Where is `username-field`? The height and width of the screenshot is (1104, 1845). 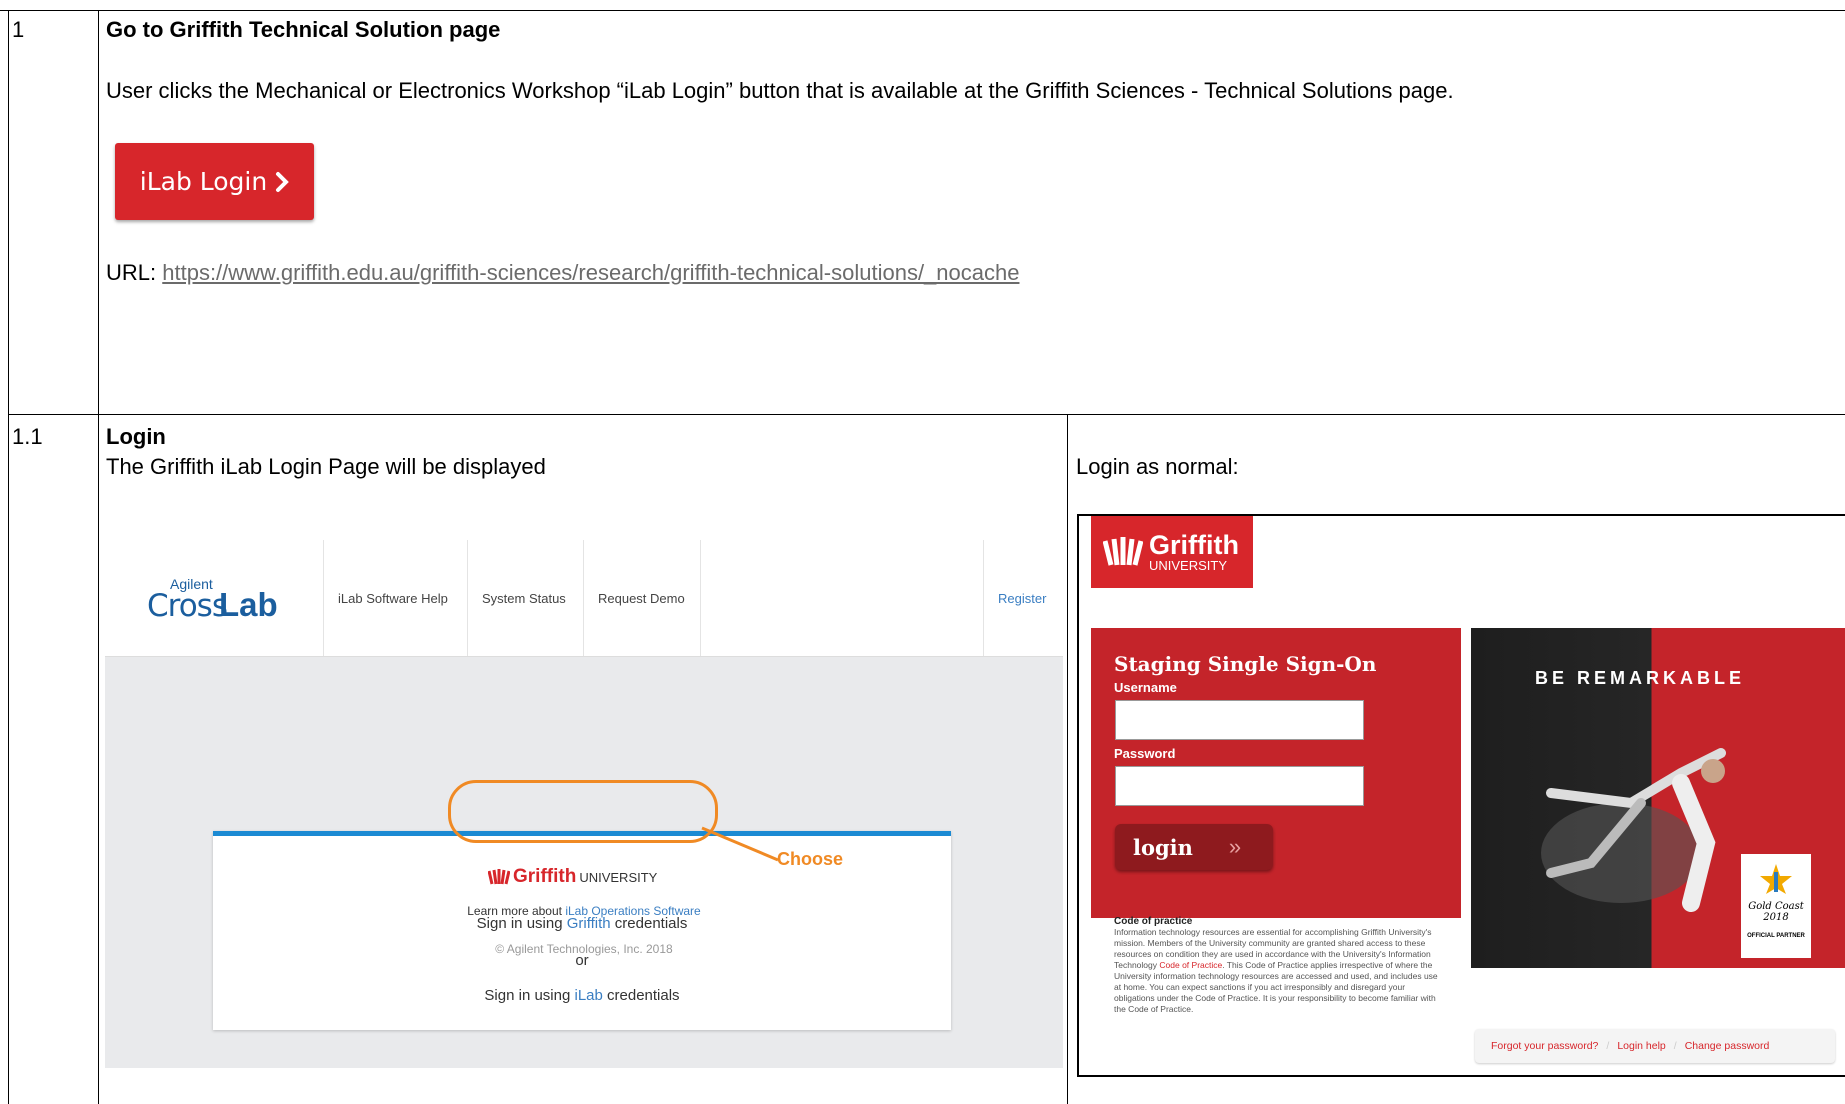 username-field is located at coordinates (1239, 720).